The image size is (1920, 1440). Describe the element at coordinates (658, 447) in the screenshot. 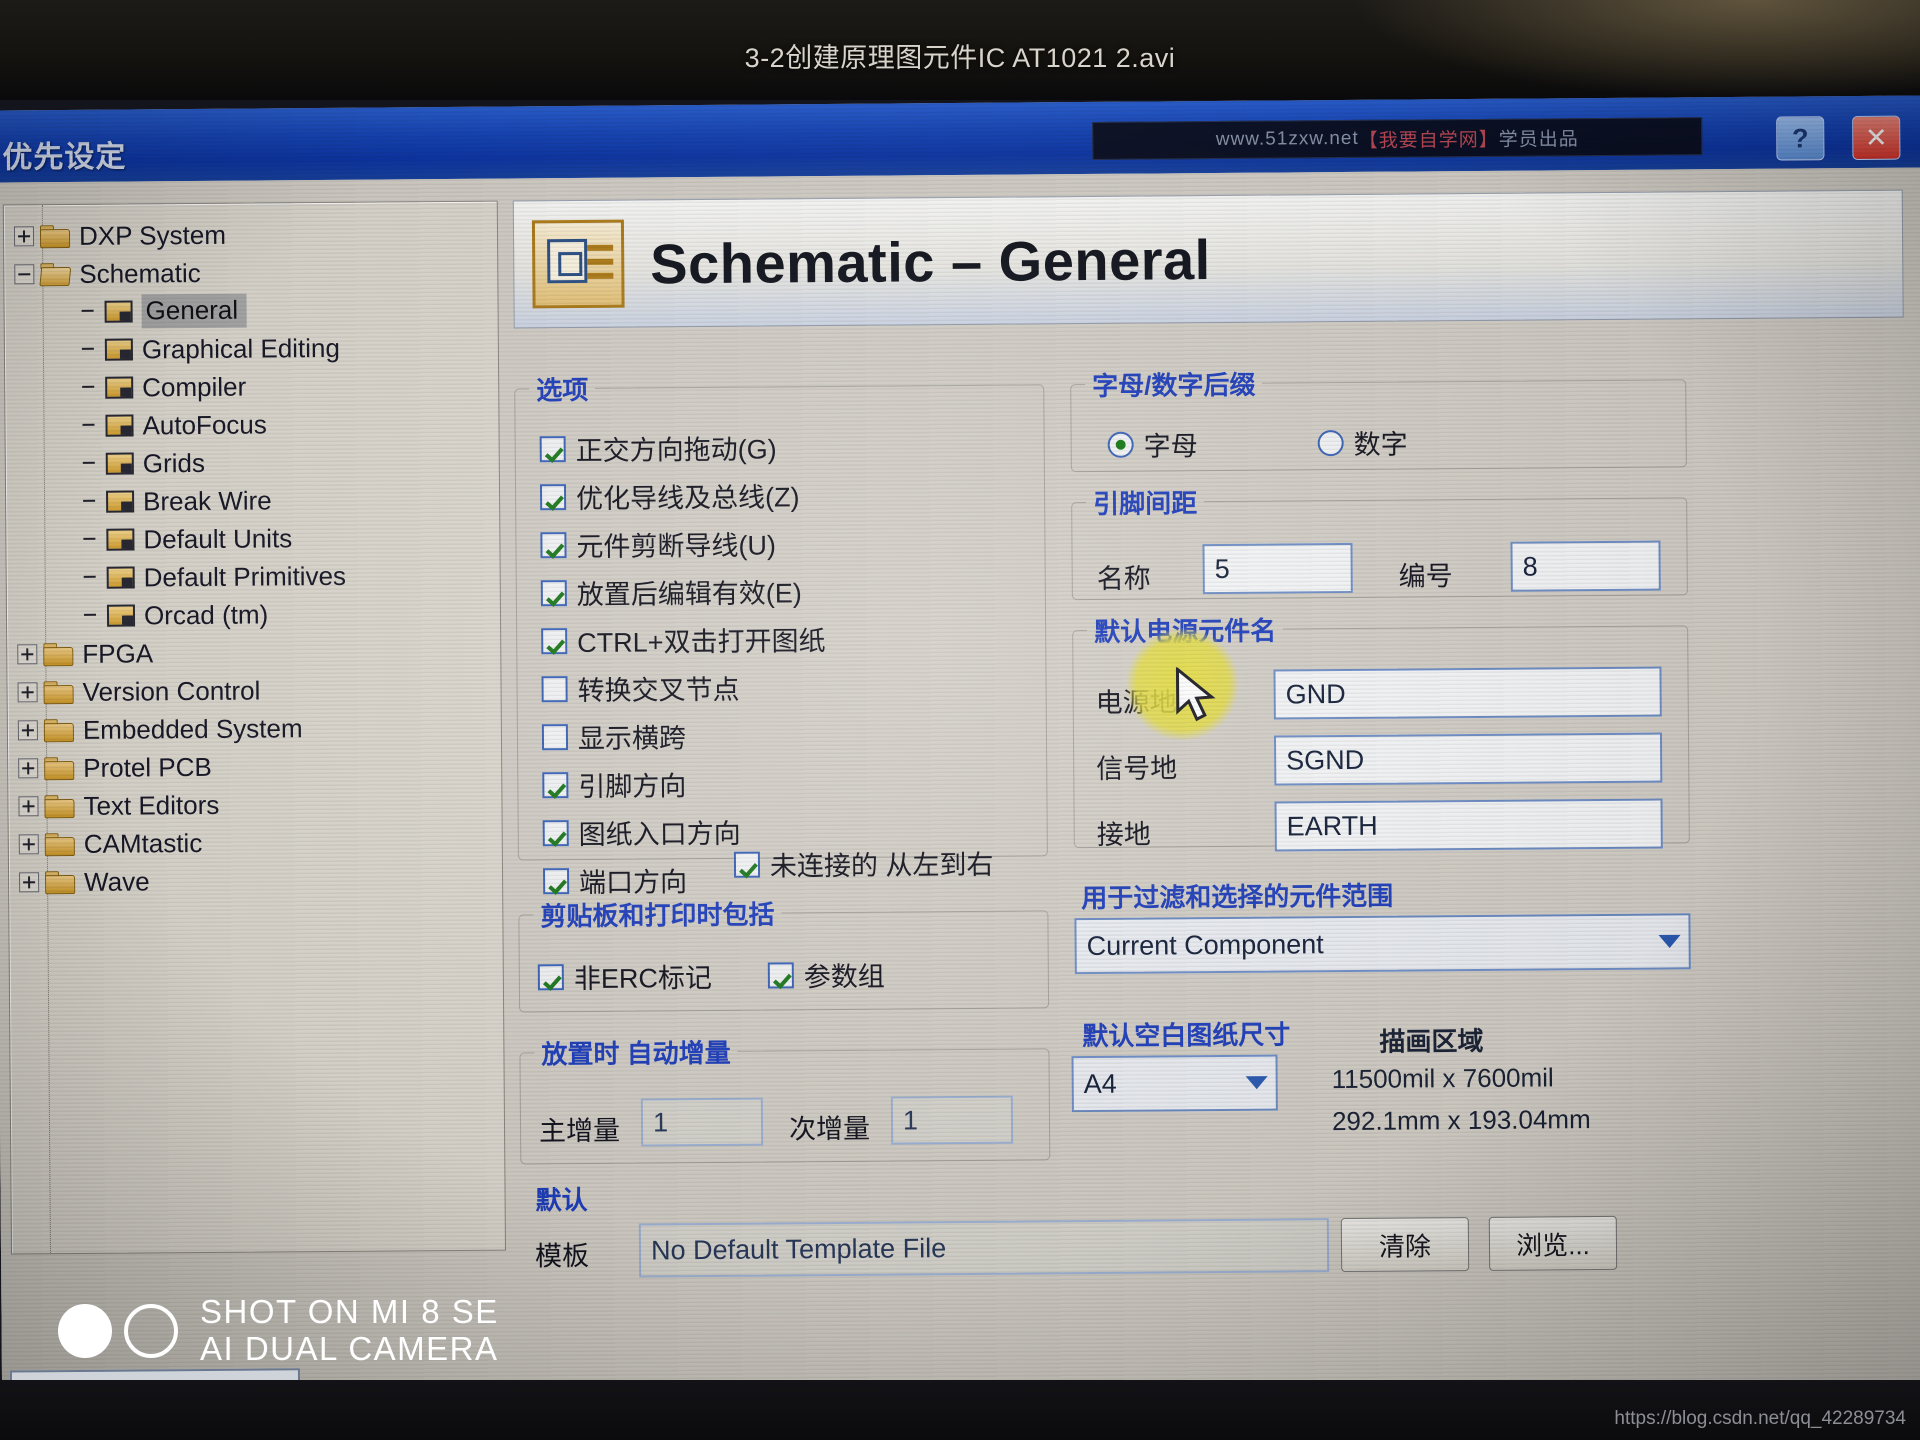

I see `checkbox-orthogonal-drag: 正交方向拖动(G)` at that location.